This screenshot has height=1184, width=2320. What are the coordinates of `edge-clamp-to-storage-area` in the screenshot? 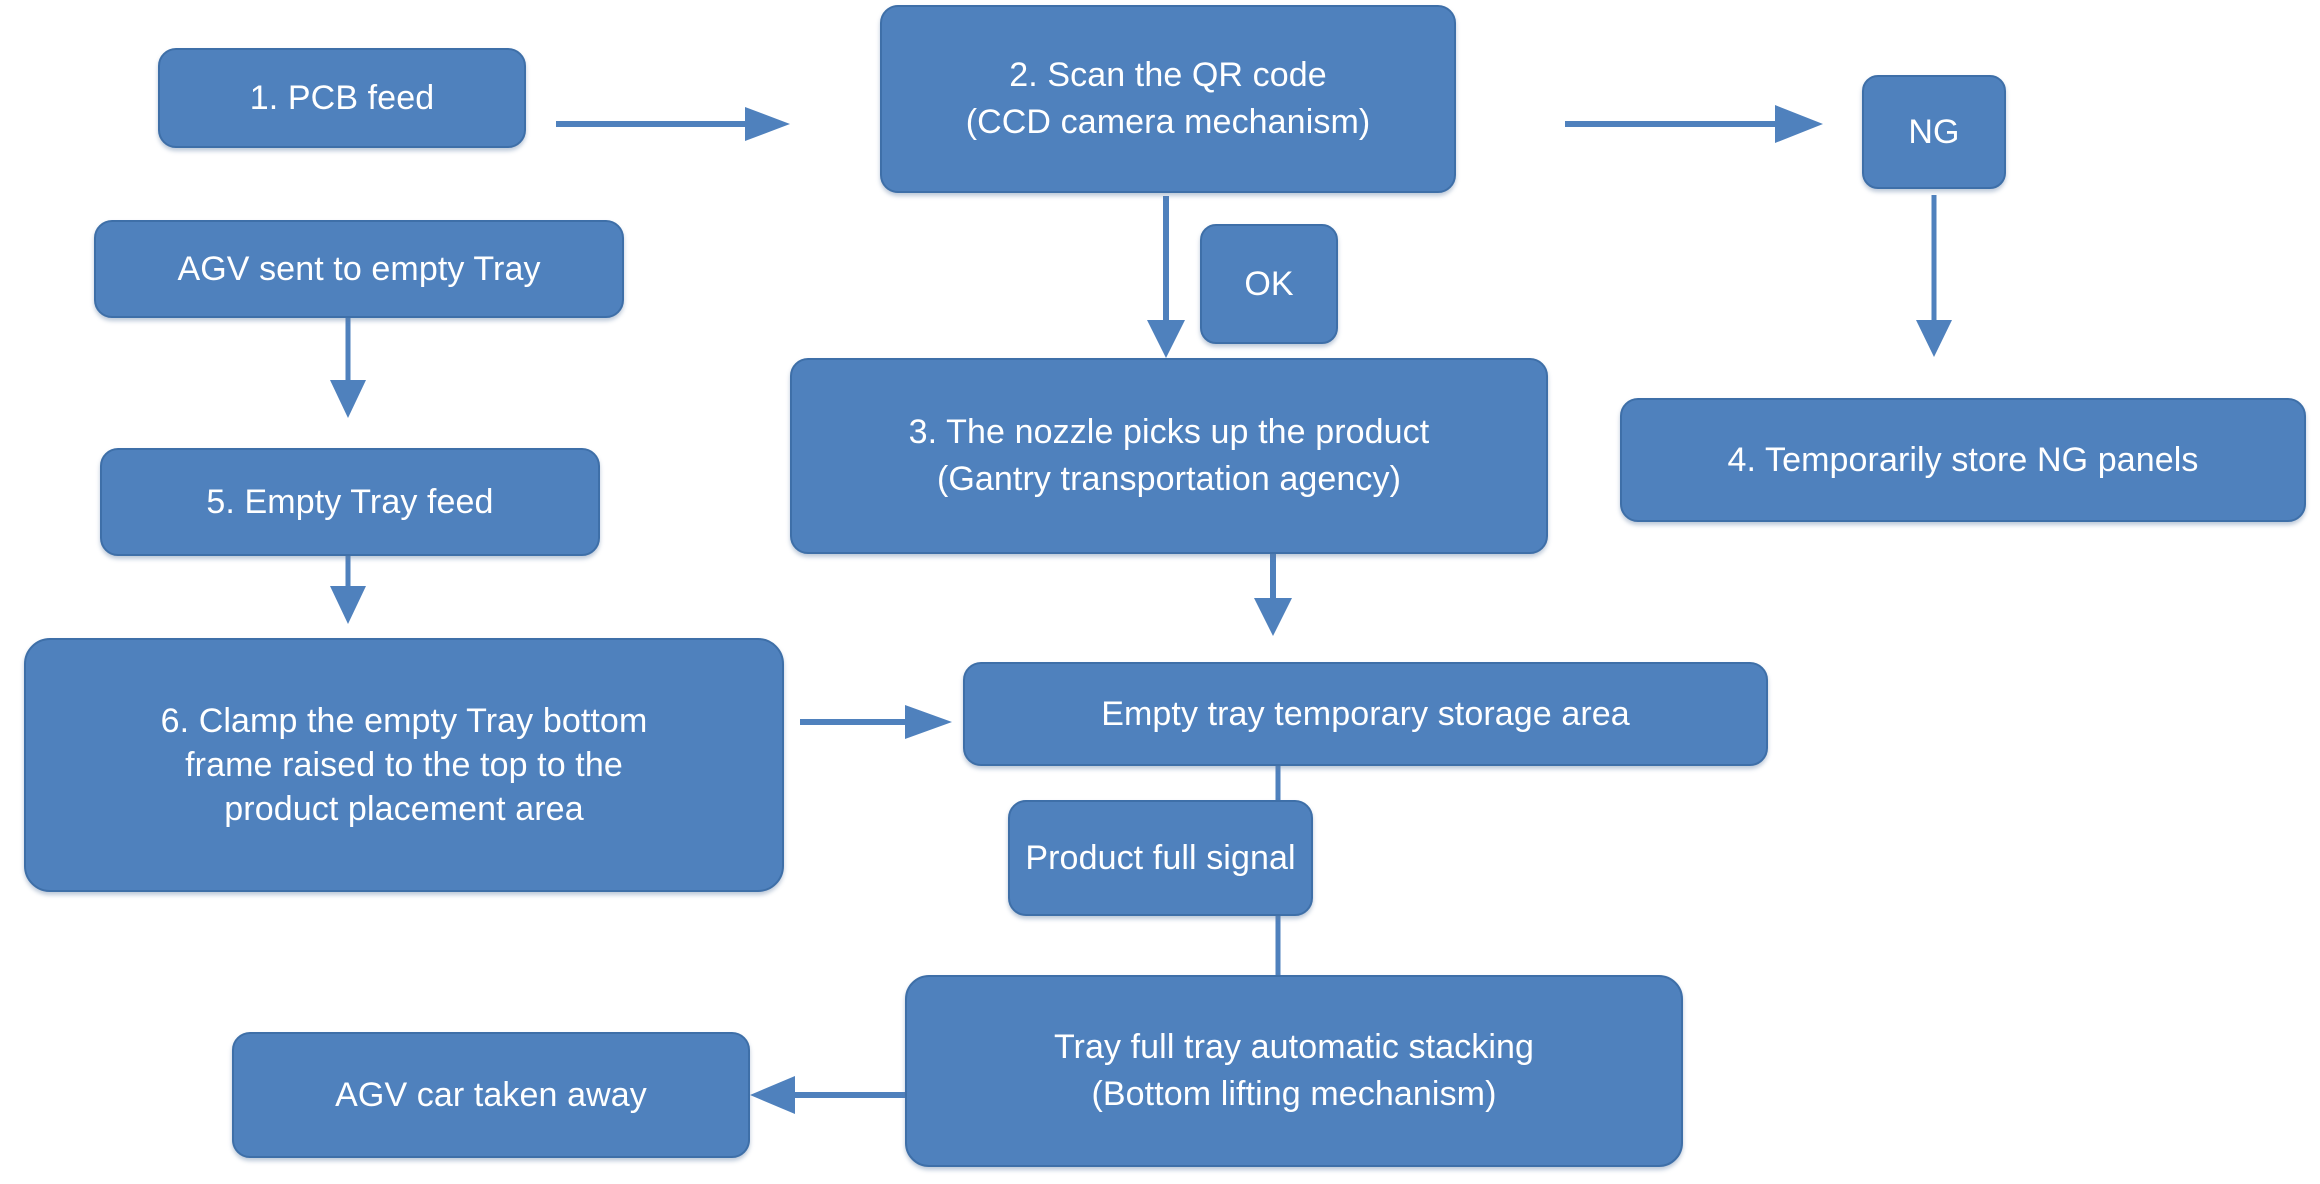 It's located at (876, 722).